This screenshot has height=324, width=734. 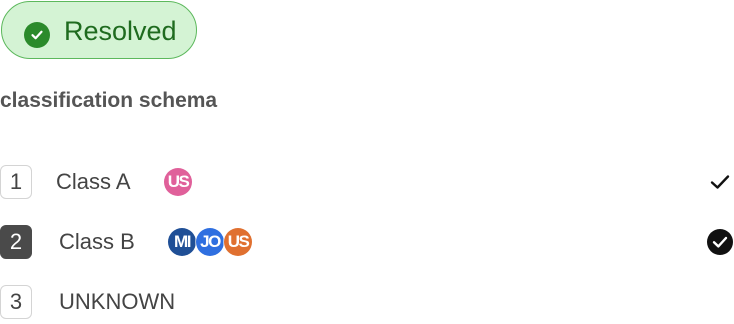 I want to click on option-number: 3, so click(x=16, y=302).